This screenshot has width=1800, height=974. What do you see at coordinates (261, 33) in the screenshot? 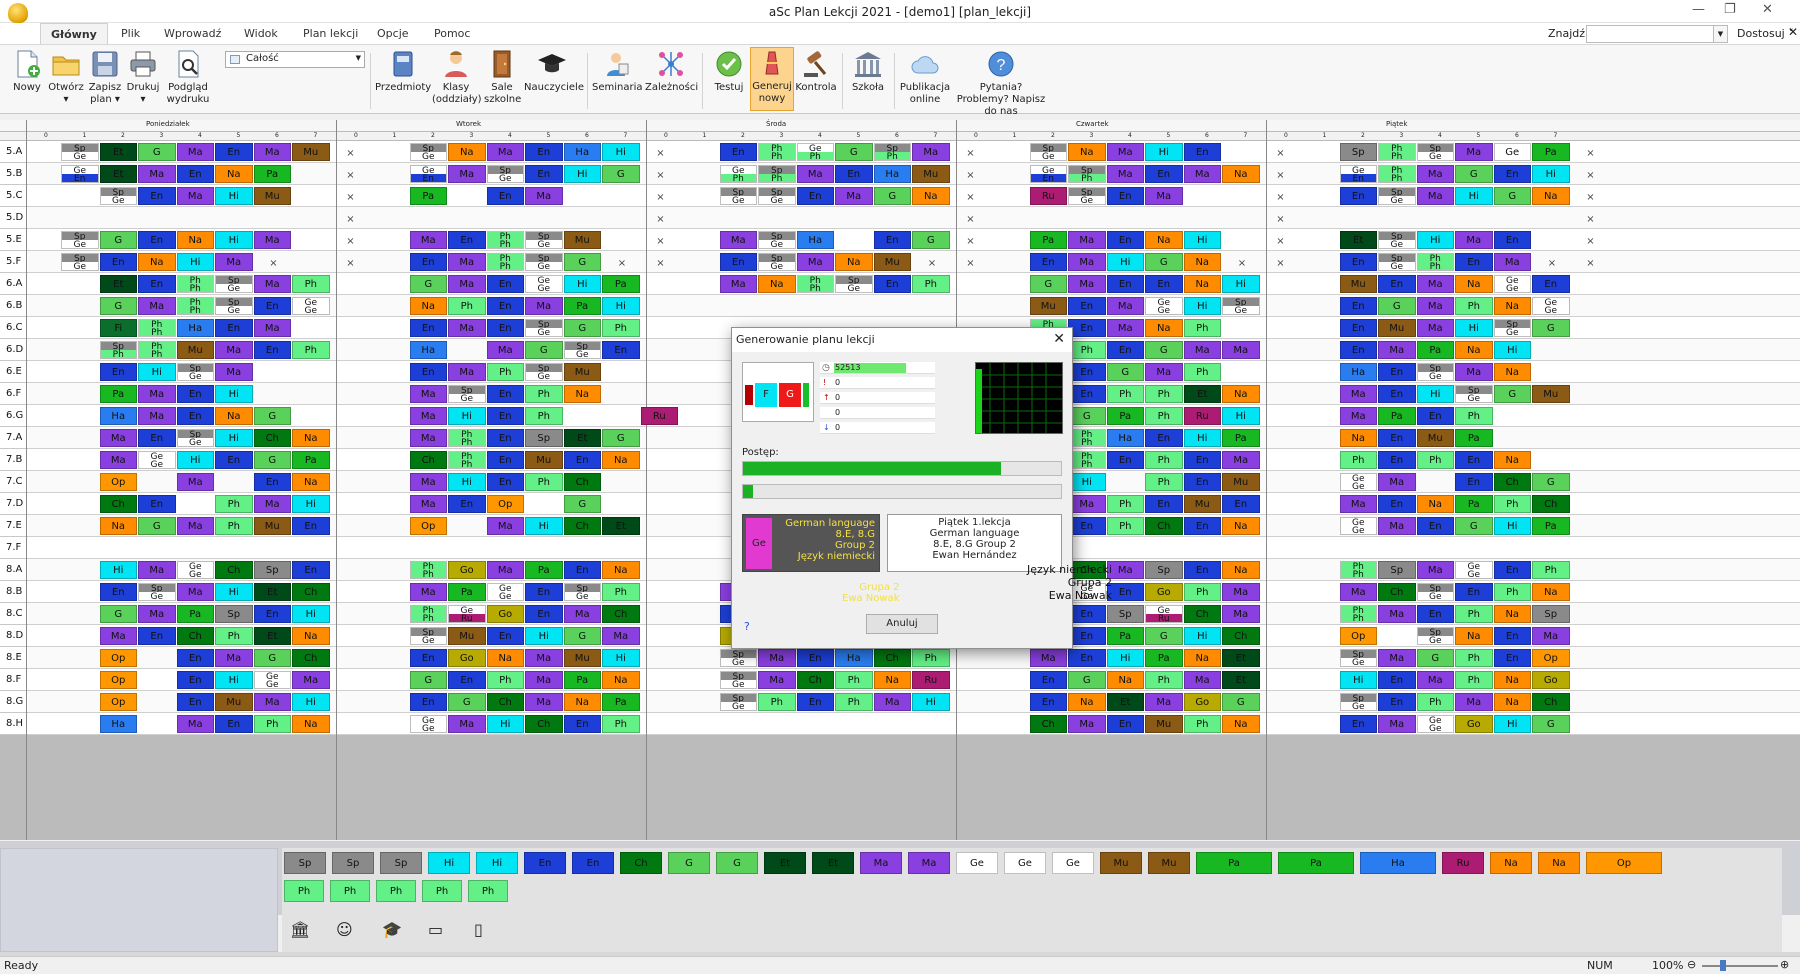
I see `menu-widok: Widok` at bounding box center [261, 33].